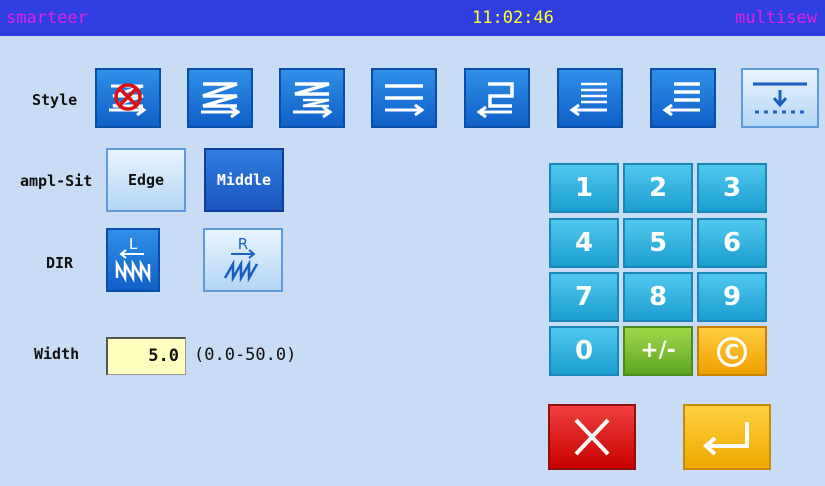 The image size is (825, 486). What do you see at coordinates (584, 297) in the screenshot?
I see `key-7: 7` at bounding box center [584, 297].